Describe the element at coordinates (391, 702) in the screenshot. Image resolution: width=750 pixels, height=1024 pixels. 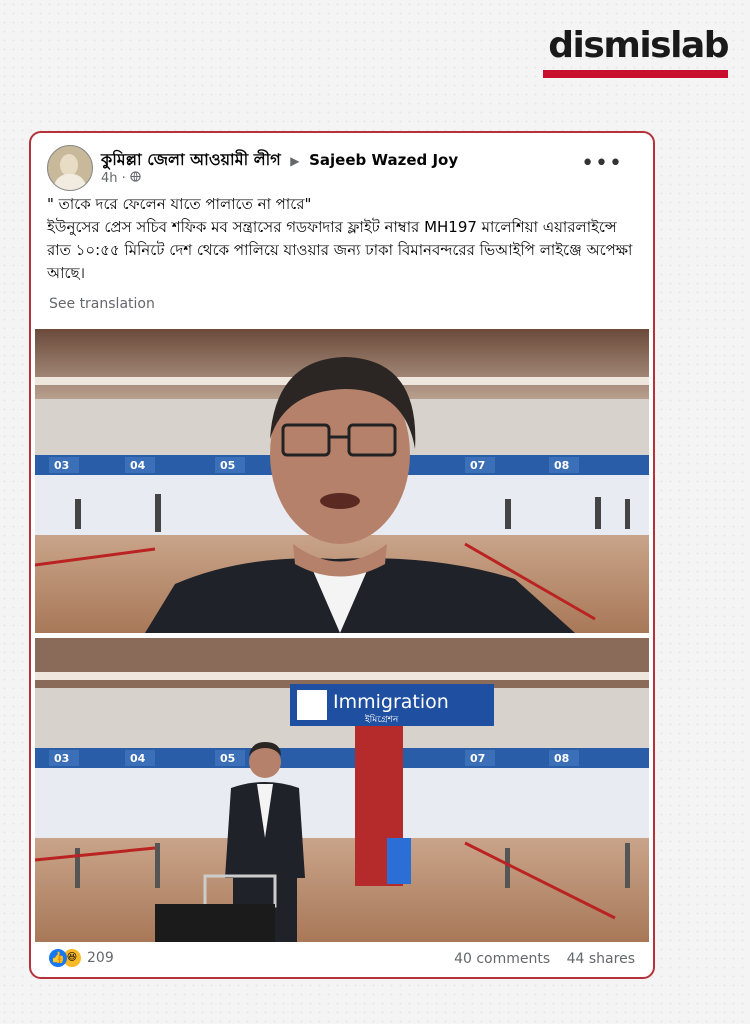
I see `svg-text: Immigration` at that location.